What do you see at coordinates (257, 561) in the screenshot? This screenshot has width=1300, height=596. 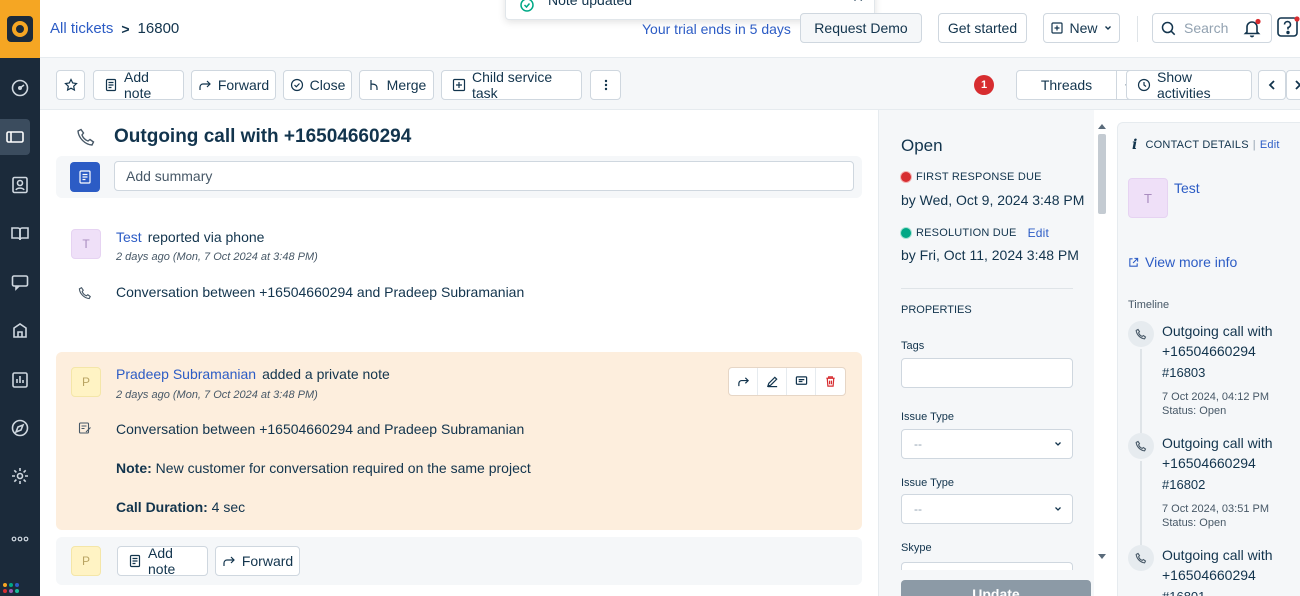 I see `reply-forward-button: Forward` at bounding box center [257, 561].